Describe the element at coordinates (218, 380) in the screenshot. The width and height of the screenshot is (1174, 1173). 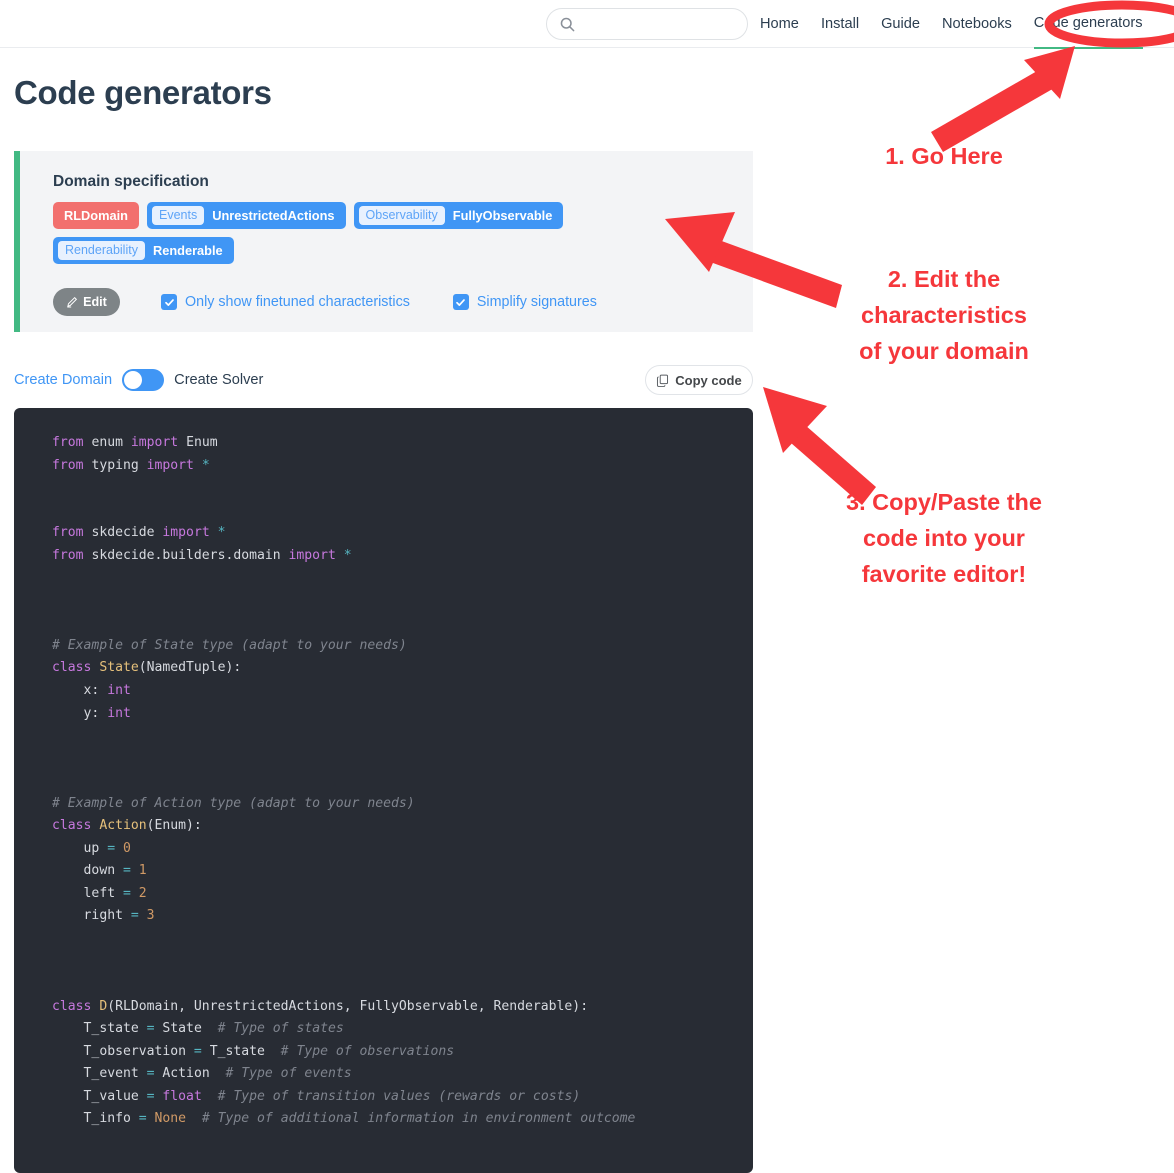
I see `toggle-label-create-solver: Create Solver` at that location.